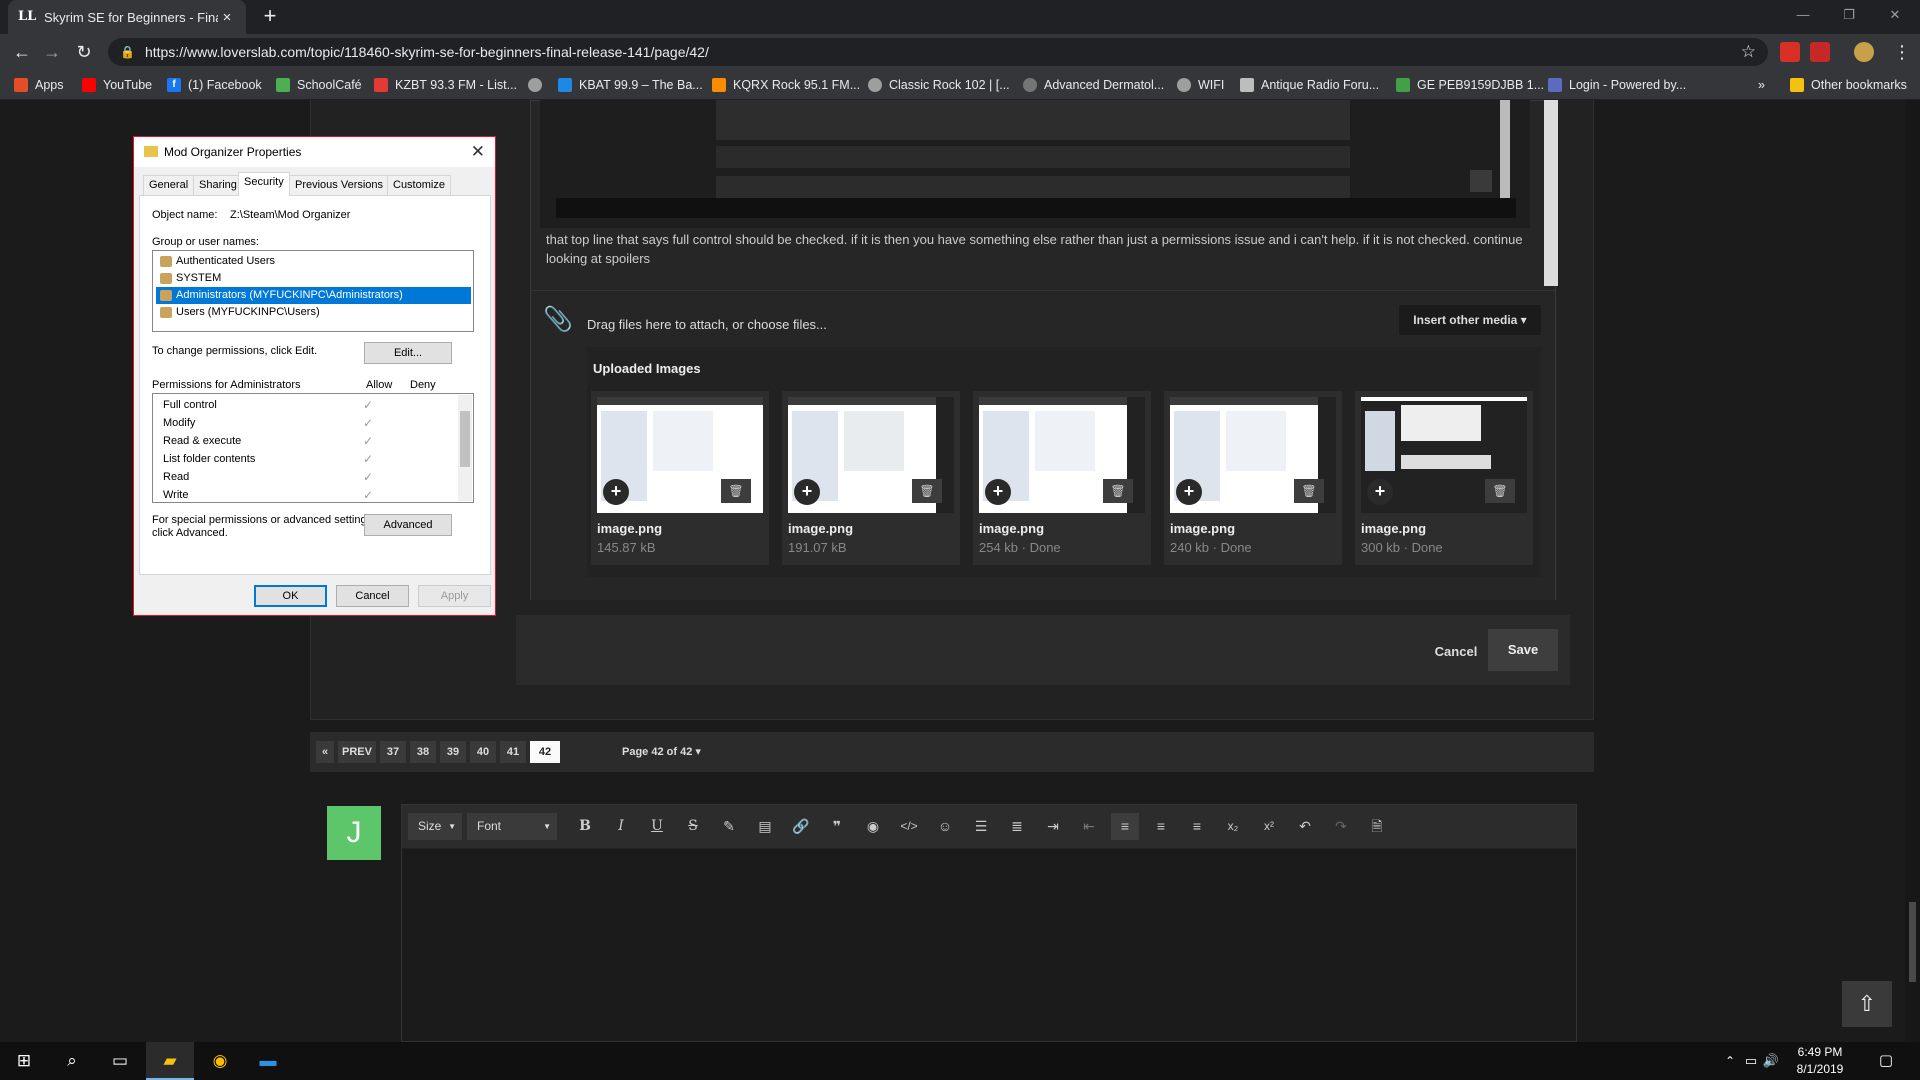 The height and width of the screenshot is (1080, 1920). What do you see at coordinates (120, 1061) in the screenshot?
I see `task-view-icon: ▭` at bounding box center [120, 1061].